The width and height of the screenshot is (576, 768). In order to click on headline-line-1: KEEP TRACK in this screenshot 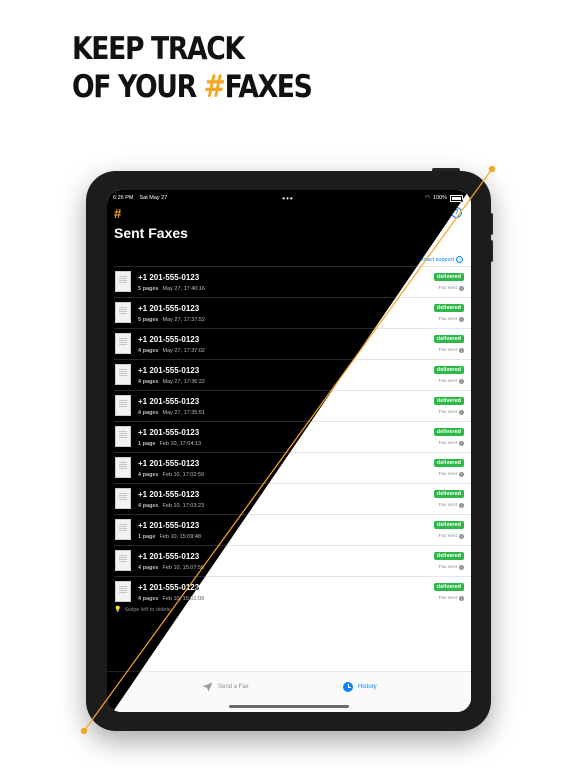, I will do `click(158, 49)`.